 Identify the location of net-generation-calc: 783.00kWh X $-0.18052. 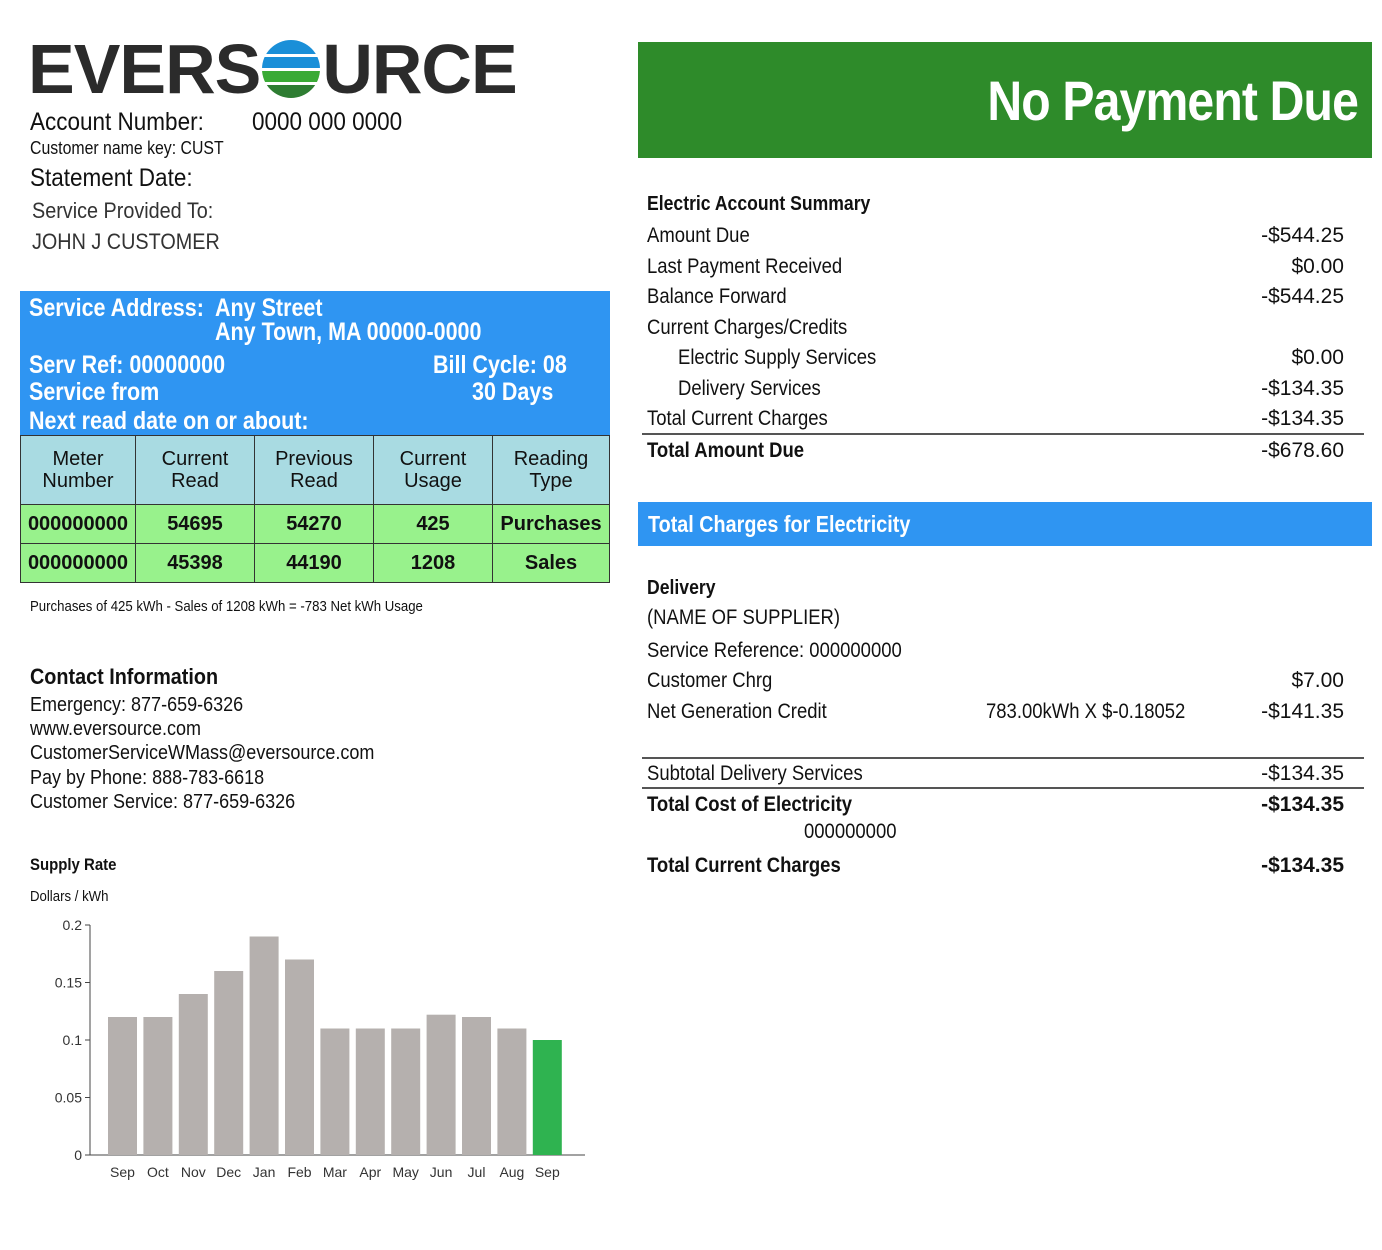
(1086, 711).